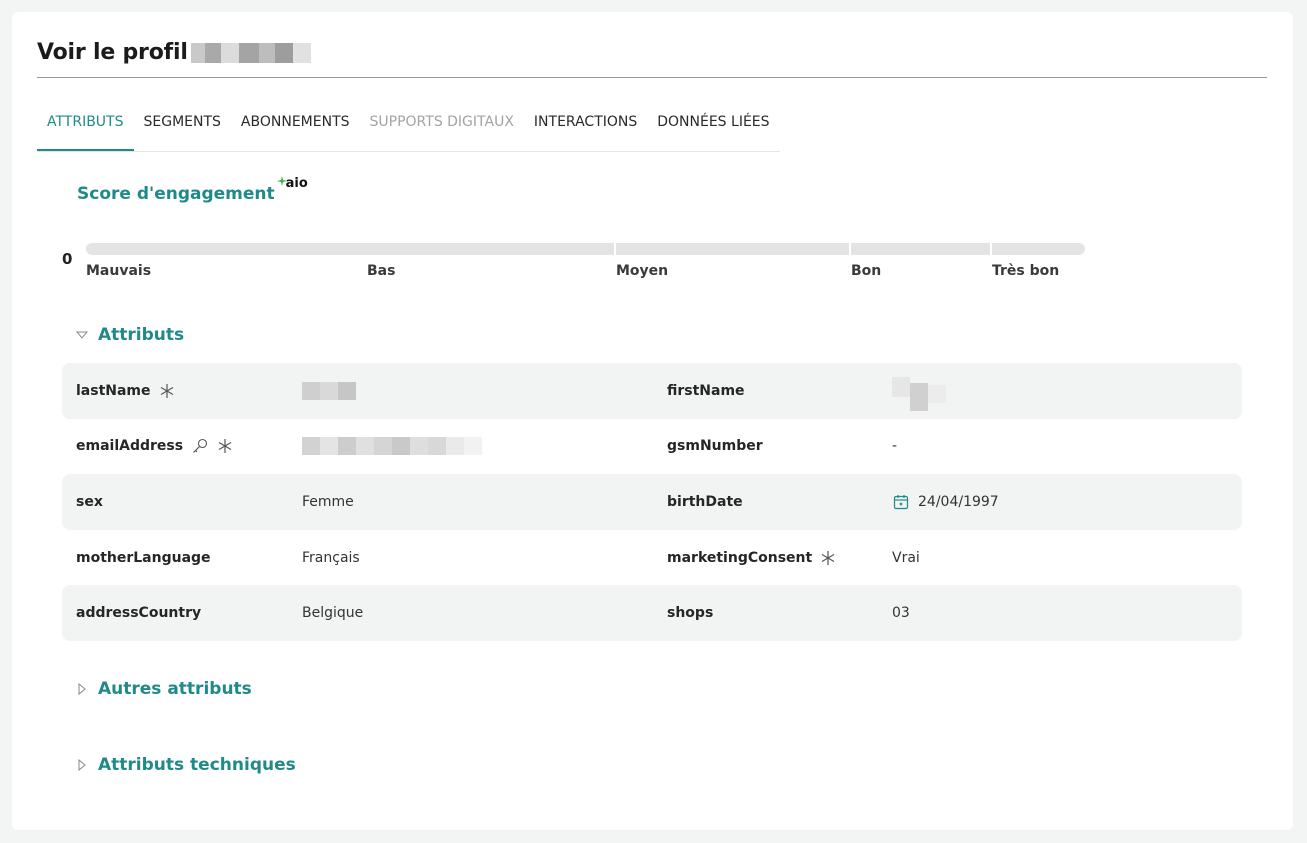 This screenshot has height=843, width=1307. What do you see at coordinates (919, 393) in the screenshot?
I see `redacted-firstname` at bounding box center [919, 393].